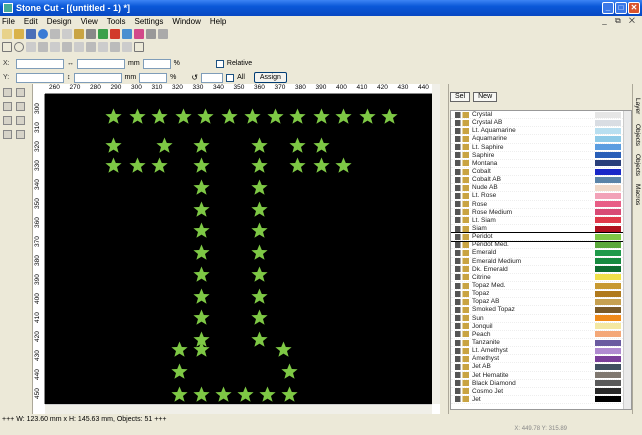 The height and width of the screenshot is (435, 642). Describe the element at coordinates (116, 21) in the screenshot. I see `menu-tools: Tools` at that location.